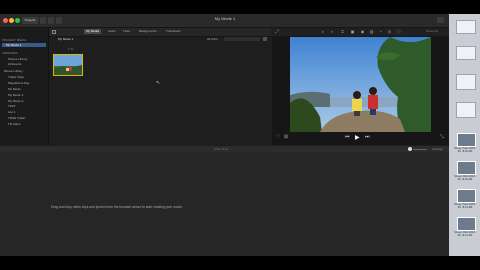 The image size is (480, 270). Describe the element at coordinates (66, 39) in the screenshot. I see `browser-event-title: My Movie 1` at that location.